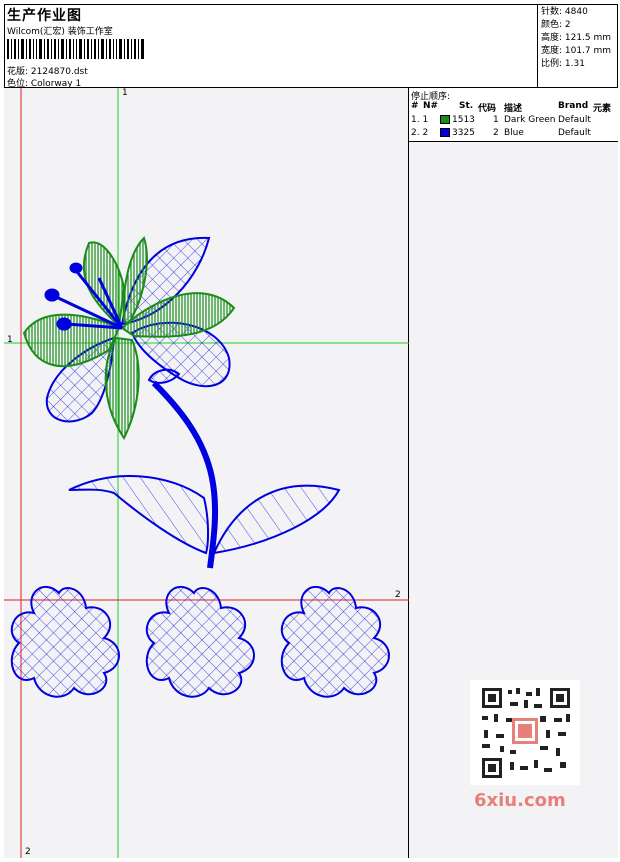 This screenshot has height=862, width=620. What do you see at coordinates (10, 340) in the screenshot?
I see `axis-label-h1: 1` at bounding box center [10, 340].